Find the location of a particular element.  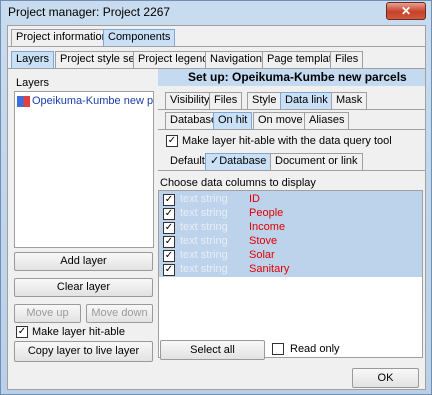

column-name: ID is located at coordinates (254, 199).